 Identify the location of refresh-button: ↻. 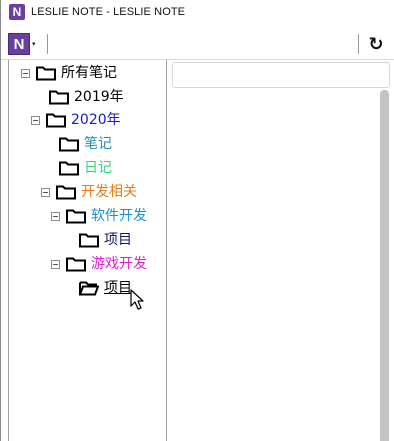
(376, 44).